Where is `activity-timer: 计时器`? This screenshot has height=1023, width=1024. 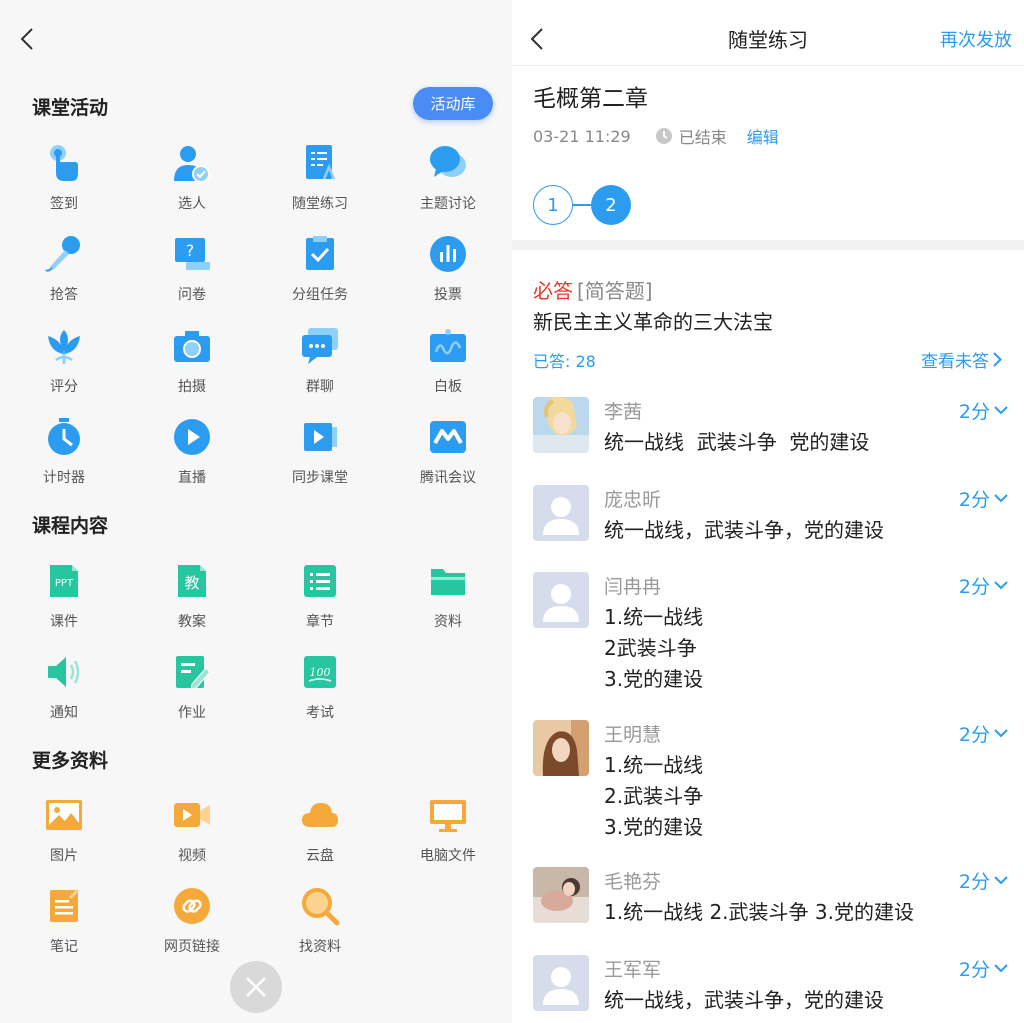 activity-timer: 计时器 is located at coordinates (64, 457).